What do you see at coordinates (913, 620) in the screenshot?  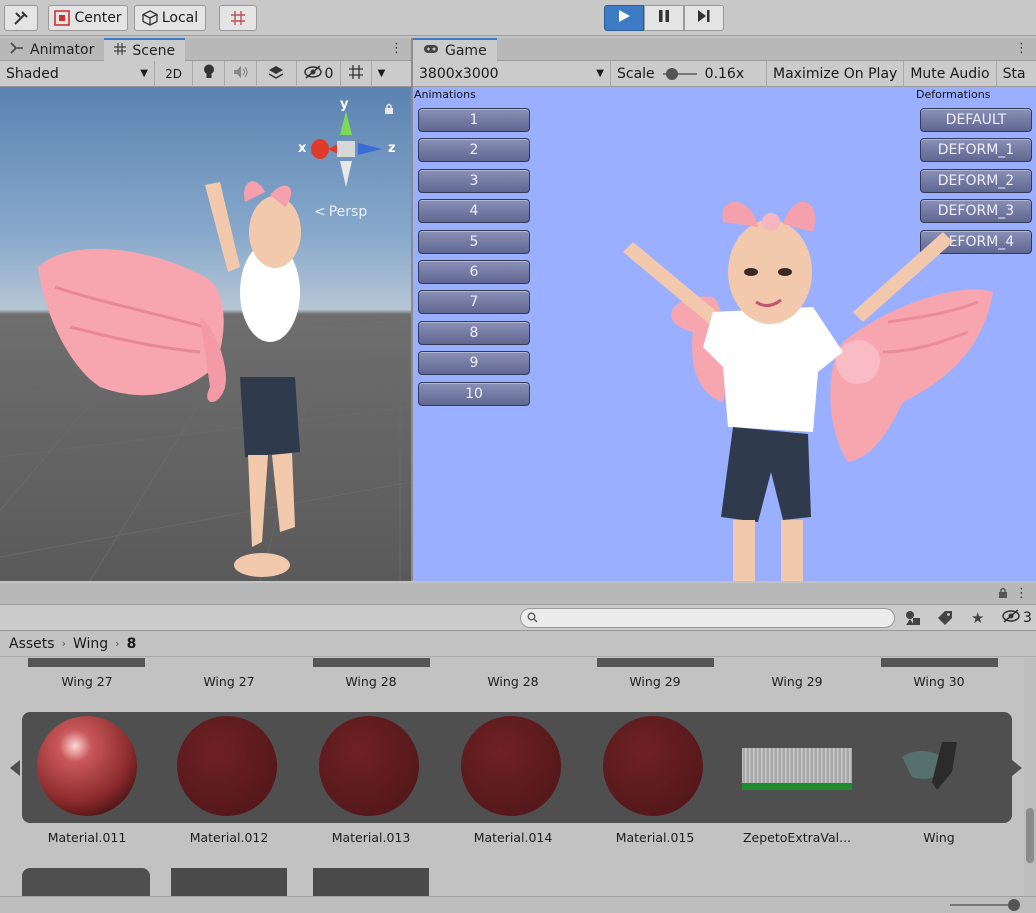 I see `filter-by-type-icon` at bounding box center [913, 620].